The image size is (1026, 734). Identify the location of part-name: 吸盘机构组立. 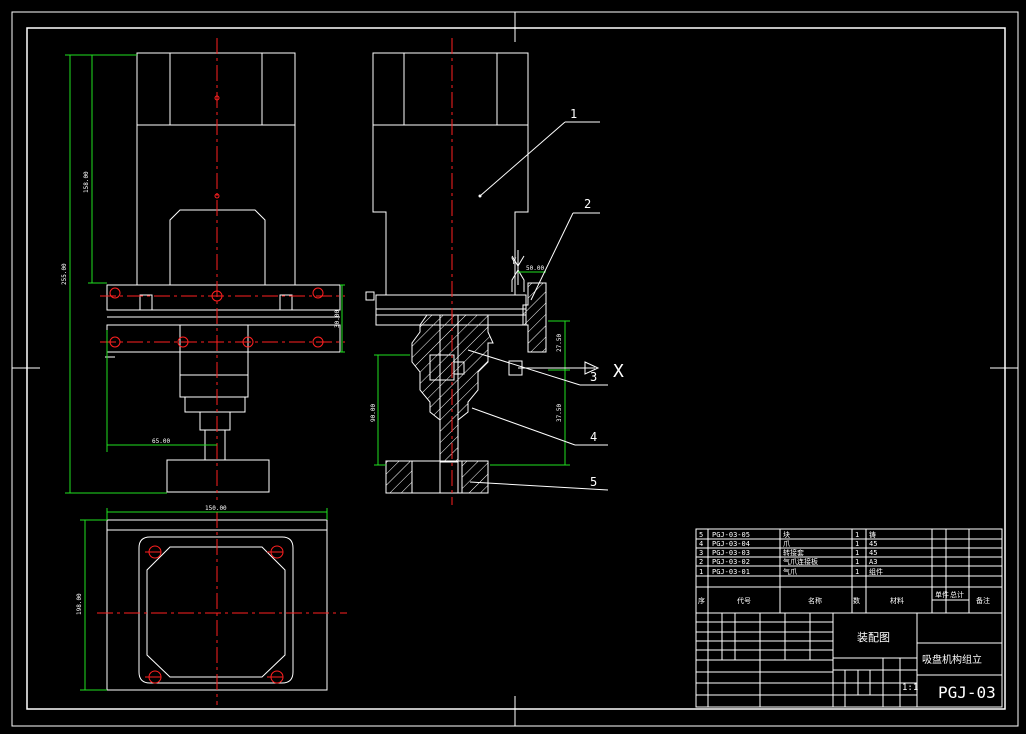
(952, 659).